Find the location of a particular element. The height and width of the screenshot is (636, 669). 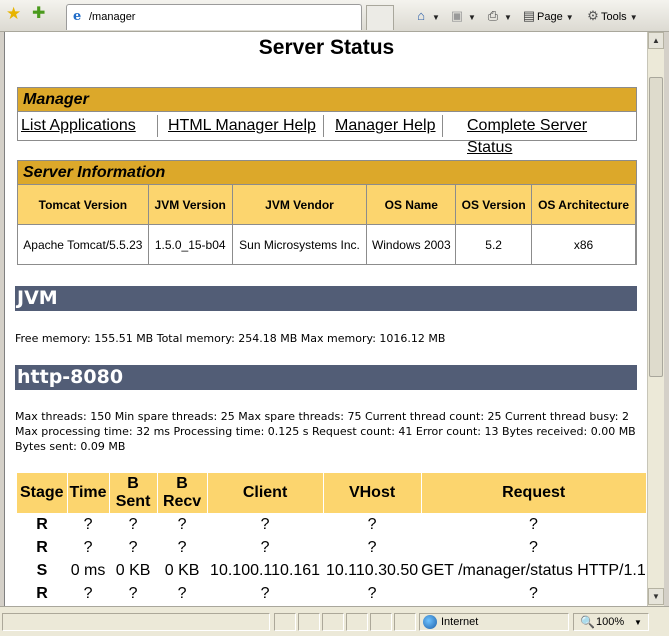

page-icon: ▤ is located at coordinates (529, 15).